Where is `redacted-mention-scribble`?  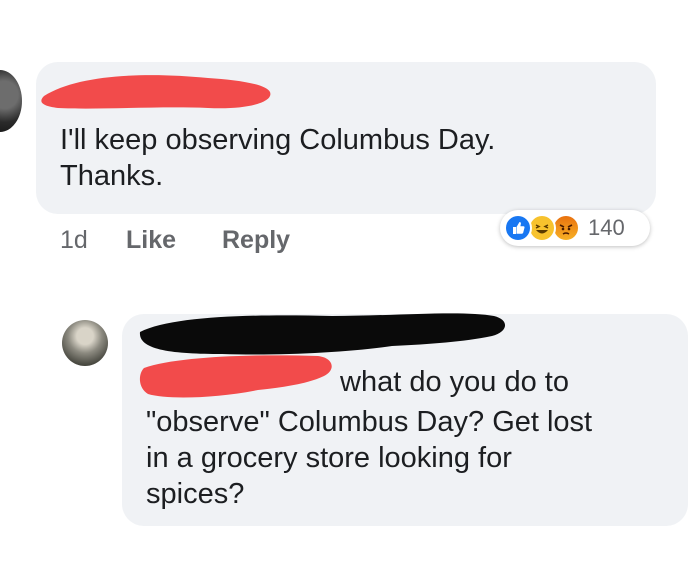 redacted-mention-scribble is located at coordinates (235, 376).